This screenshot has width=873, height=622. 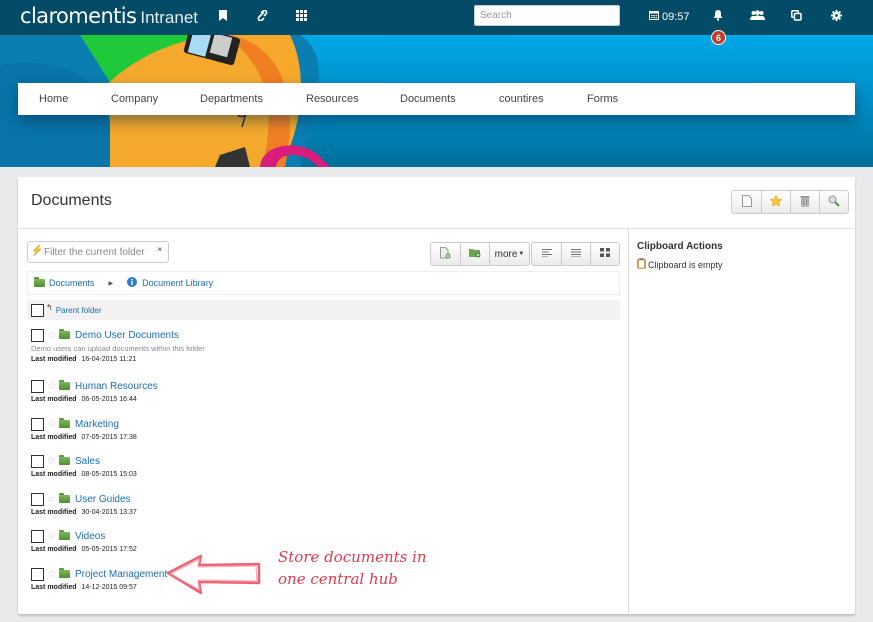 I want to click on star-icon, so click(x=776, y=202).